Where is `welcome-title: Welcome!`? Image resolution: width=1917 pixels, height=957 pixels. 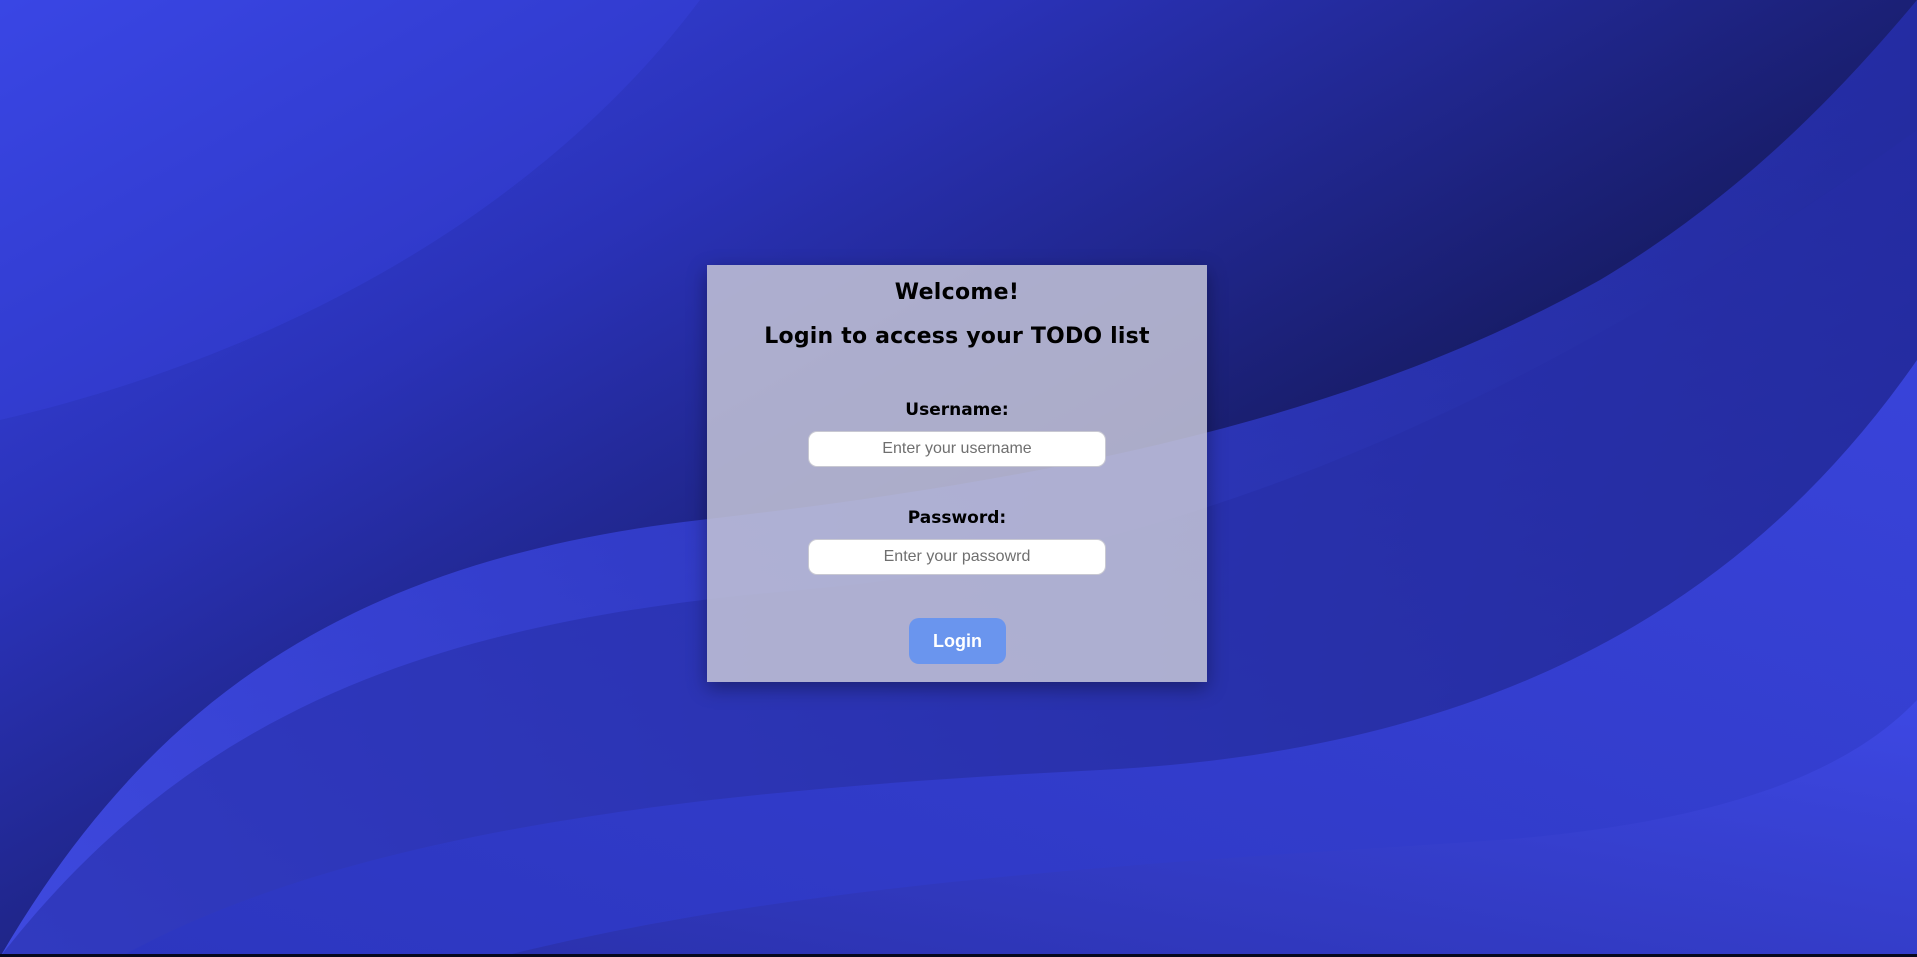
welcome-title: Welcome! is located at coordinates (957, 292).